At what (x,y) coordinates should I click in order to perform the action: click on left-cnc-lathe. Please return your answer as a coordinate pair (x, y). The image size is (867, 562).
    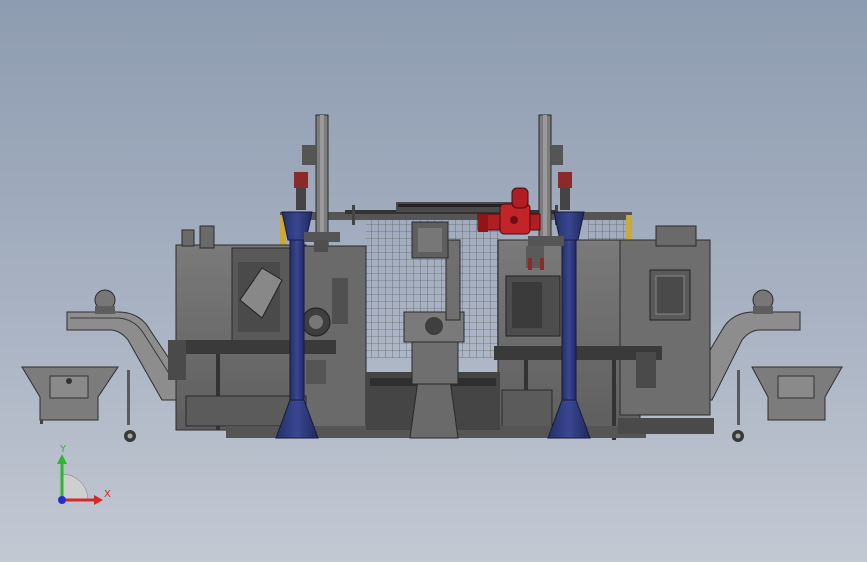
    Looking at the image, I should click on (267, 331).